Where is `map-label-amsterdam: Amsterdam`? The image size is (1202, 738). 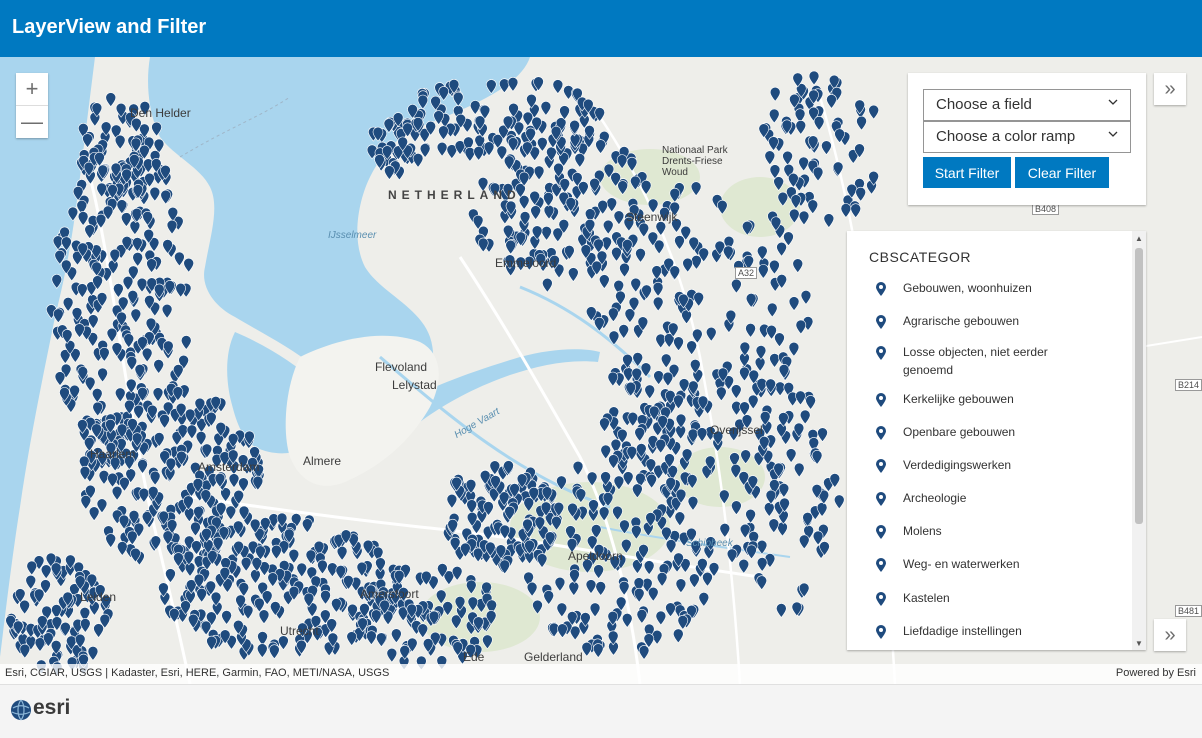
map-label-amsterdam: Amsterdam is located at coordinates (229, 467).